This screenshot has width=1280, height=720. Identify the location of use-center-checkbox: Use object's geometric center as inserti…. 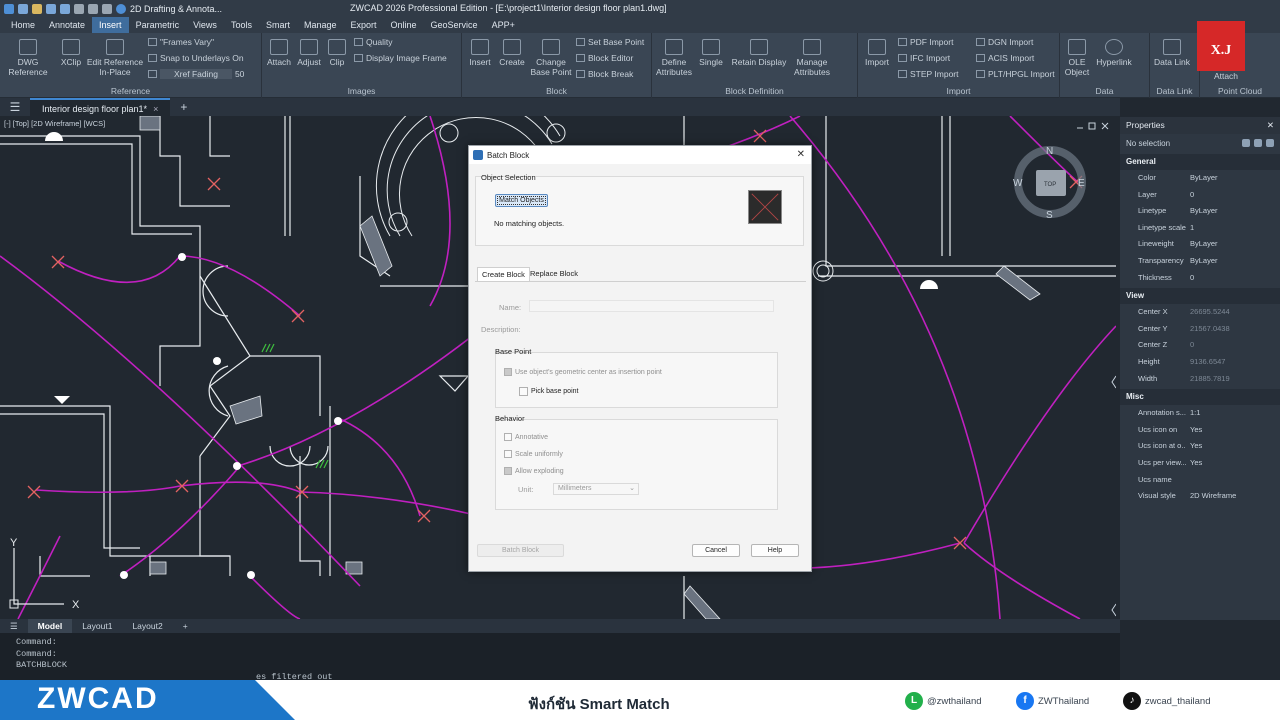
(583, 372).